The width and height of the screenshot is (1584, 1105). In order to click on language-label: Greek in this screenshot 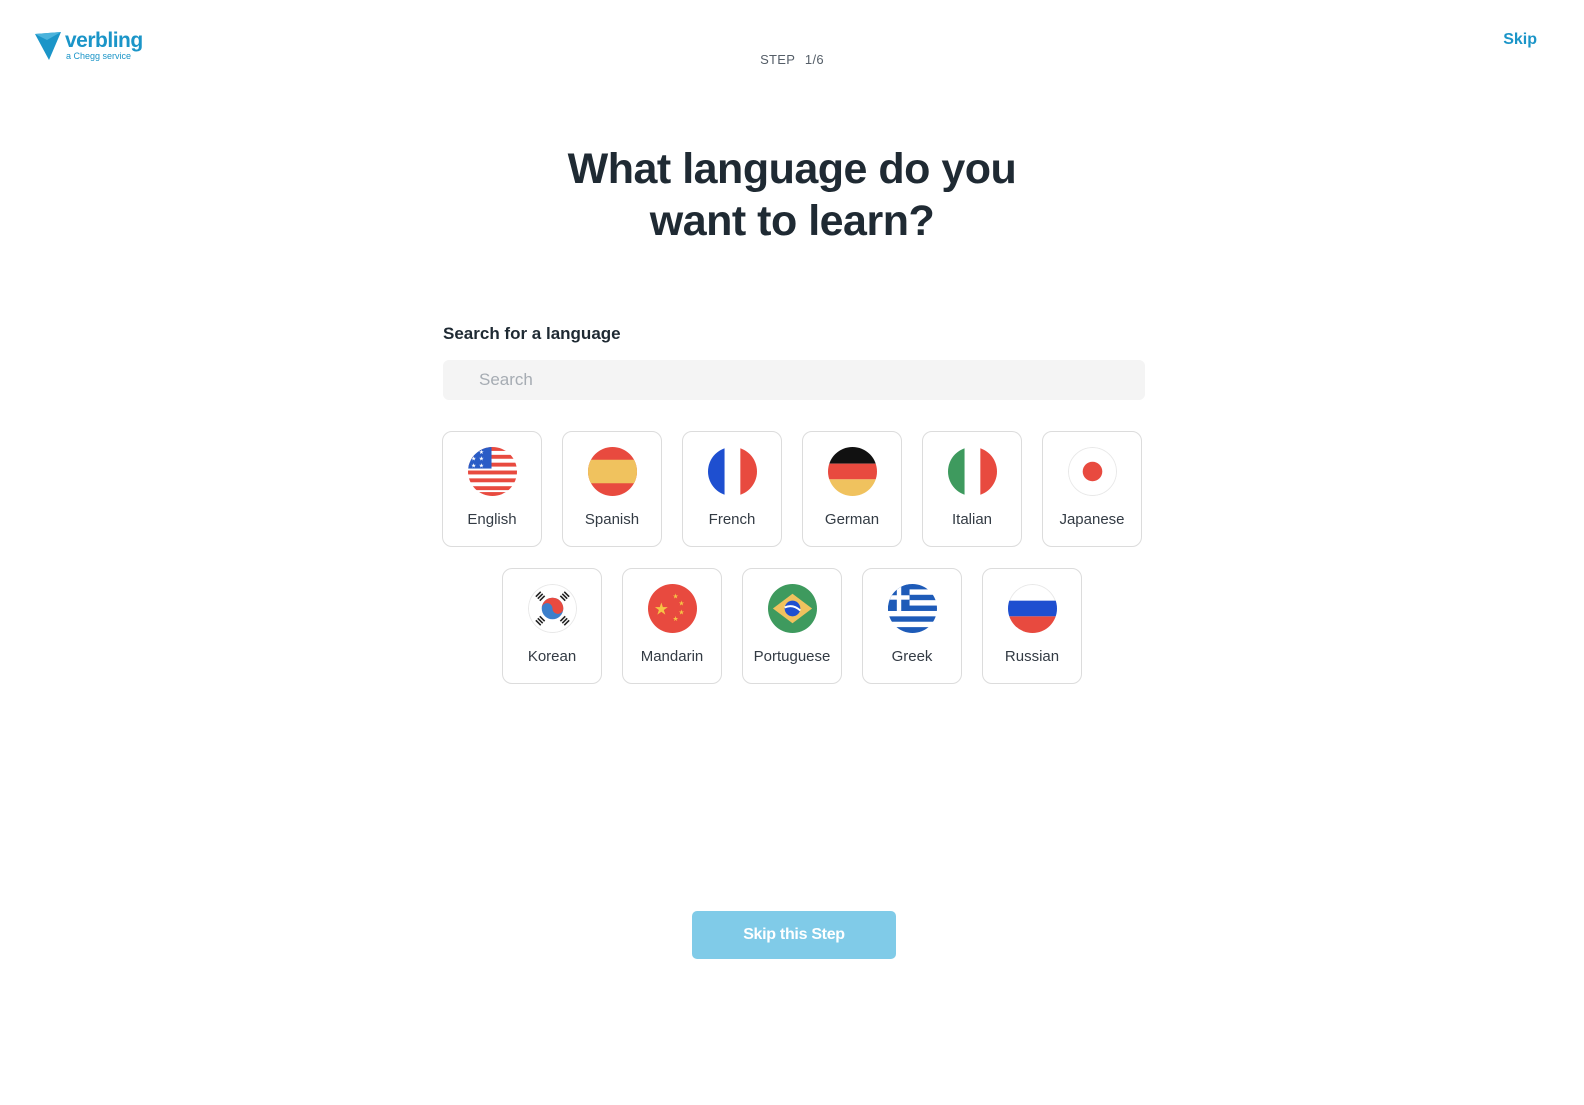, I will do `click(912, 656)`.